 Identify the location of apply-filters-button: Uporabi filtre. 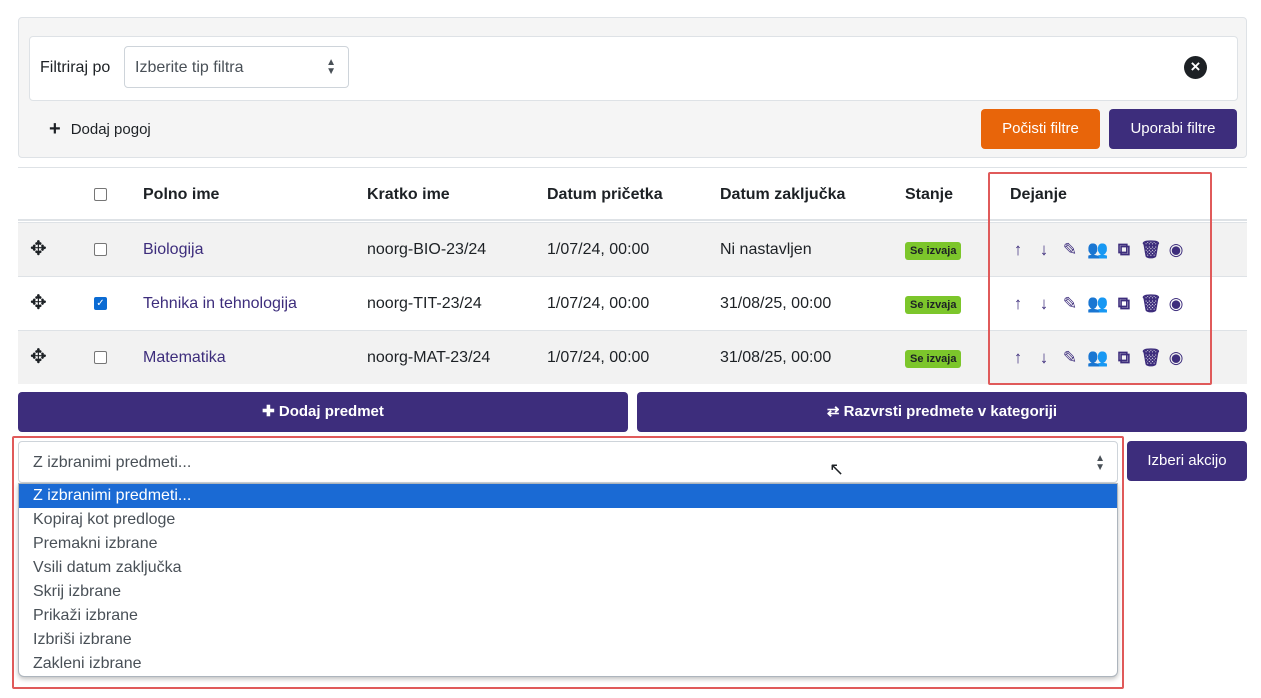
(1173, 129).